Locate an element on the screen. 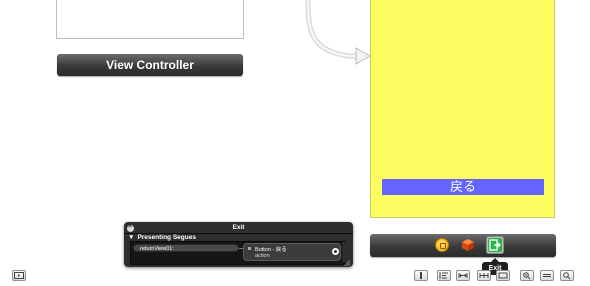 This screenshot has height=286, width=590. hud-scrollbar is located at coordinates (344, 252).